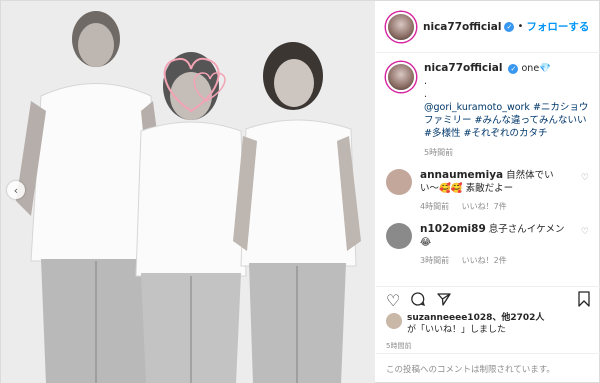 Image resolution: width=600 pixels, height=383 pixels. Describe the element at coordinates (418, 301) in the screenshot. I see `comment-icon` at that location.